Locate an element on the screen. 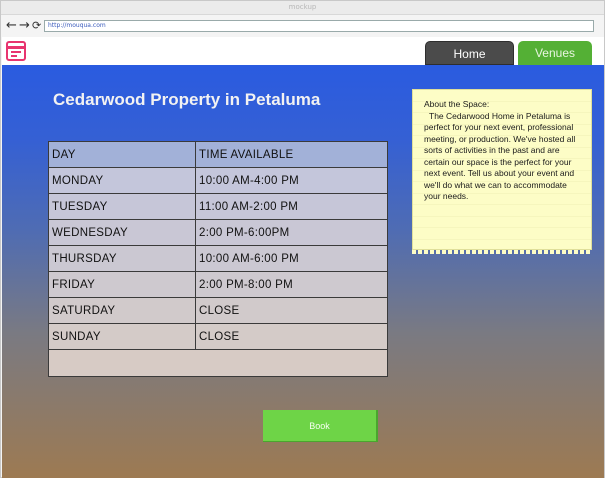 The width and height of the screenshot is (605, 478). empty-cell is located at coordinates (218, 363).